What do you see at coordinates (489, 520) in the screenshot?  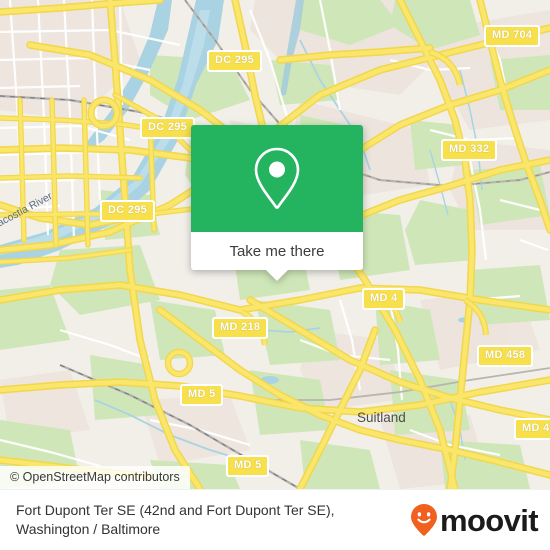 I see `moovit-wordmark: moovit` at bounding box center [489, 520].